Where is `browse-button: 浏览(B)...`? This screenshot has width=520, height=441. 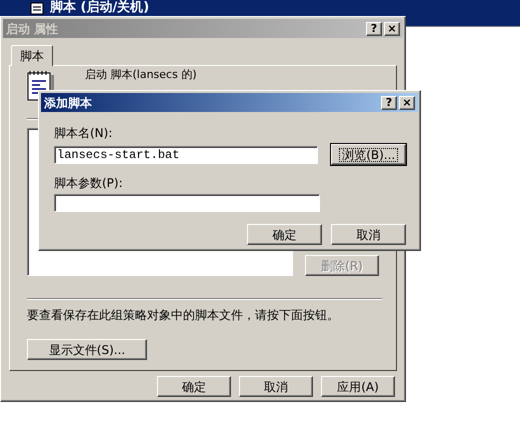
browse-button: 浏览(B)... is located at coordinates (368, 154).